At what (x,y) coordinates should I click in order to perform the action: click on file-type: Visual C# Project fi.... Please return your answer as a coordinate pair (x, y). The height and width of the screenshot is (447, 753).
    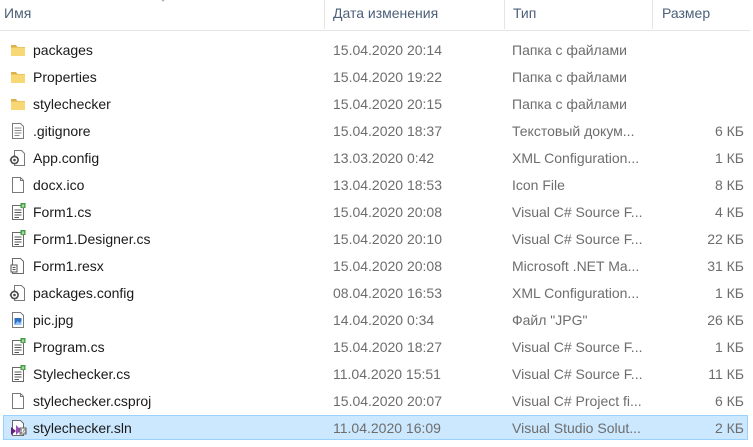
    Looking at the image, I should click on (577, 401).